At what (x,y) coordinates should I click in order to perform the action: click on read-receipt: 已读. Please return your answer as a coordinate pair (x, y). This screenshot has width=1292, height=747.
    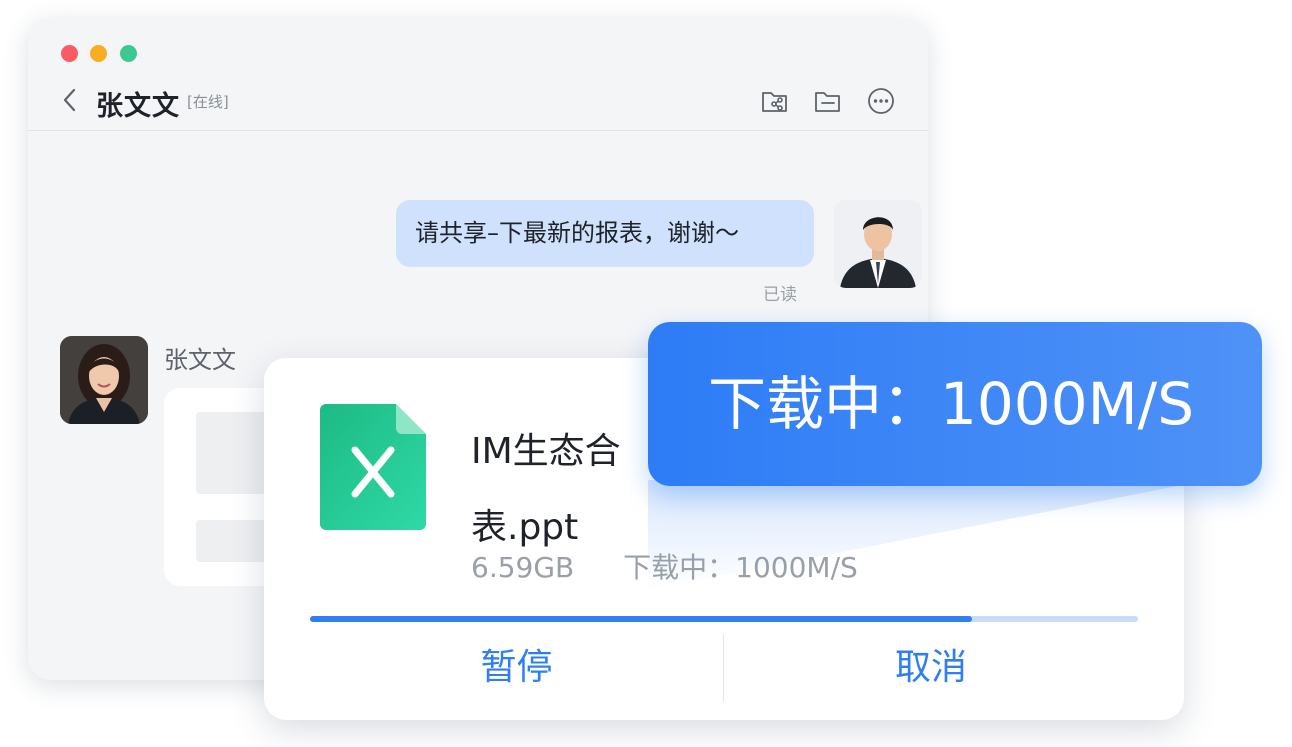
    Looking at the image, I should click on (780, 295).